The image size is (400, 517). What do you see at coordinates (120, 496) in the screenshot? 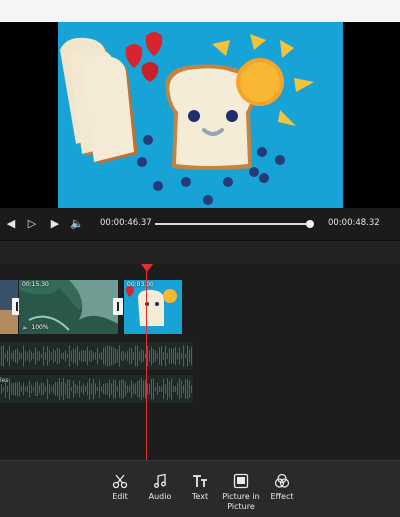
I see `edit-label: Edit` at bounding box center [120, 496].